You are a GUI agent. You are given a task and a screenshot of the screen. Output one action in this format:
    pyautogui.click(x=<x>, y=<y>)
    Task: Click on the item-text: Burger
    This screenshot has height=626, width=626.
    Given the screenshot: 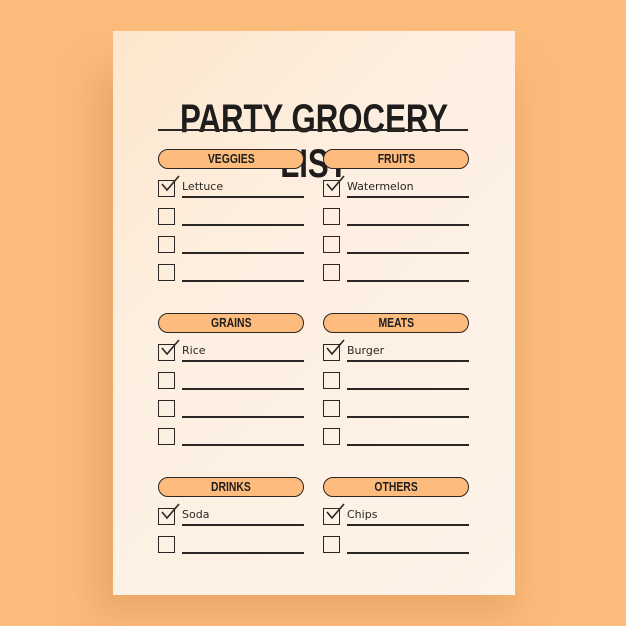 What is the action you would take?
    pyautogui.click(x=366, y=350)
    